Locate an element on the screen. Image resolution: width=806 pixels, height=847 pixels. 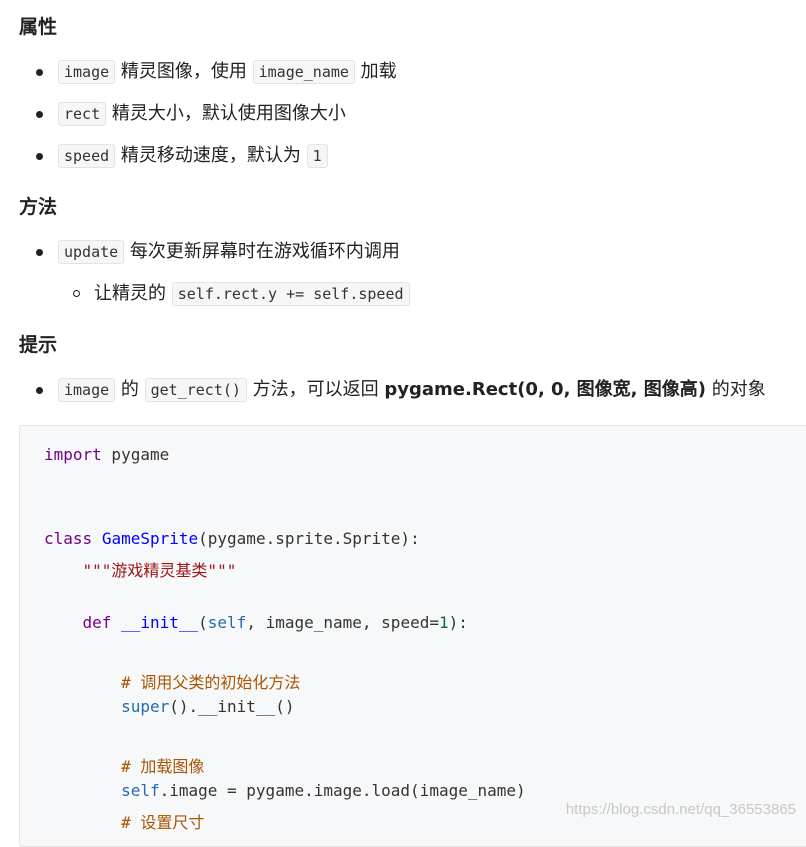
strong-text: pygame.Rect(0, 0, 图像宽, 图像高) is located at coordinates (545, 389).